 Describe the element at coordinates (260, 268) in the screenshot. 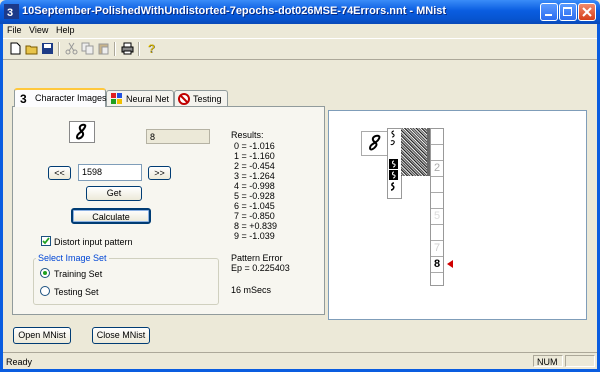

I see `pattern-error-value: Ep = 0.225403` at that location.